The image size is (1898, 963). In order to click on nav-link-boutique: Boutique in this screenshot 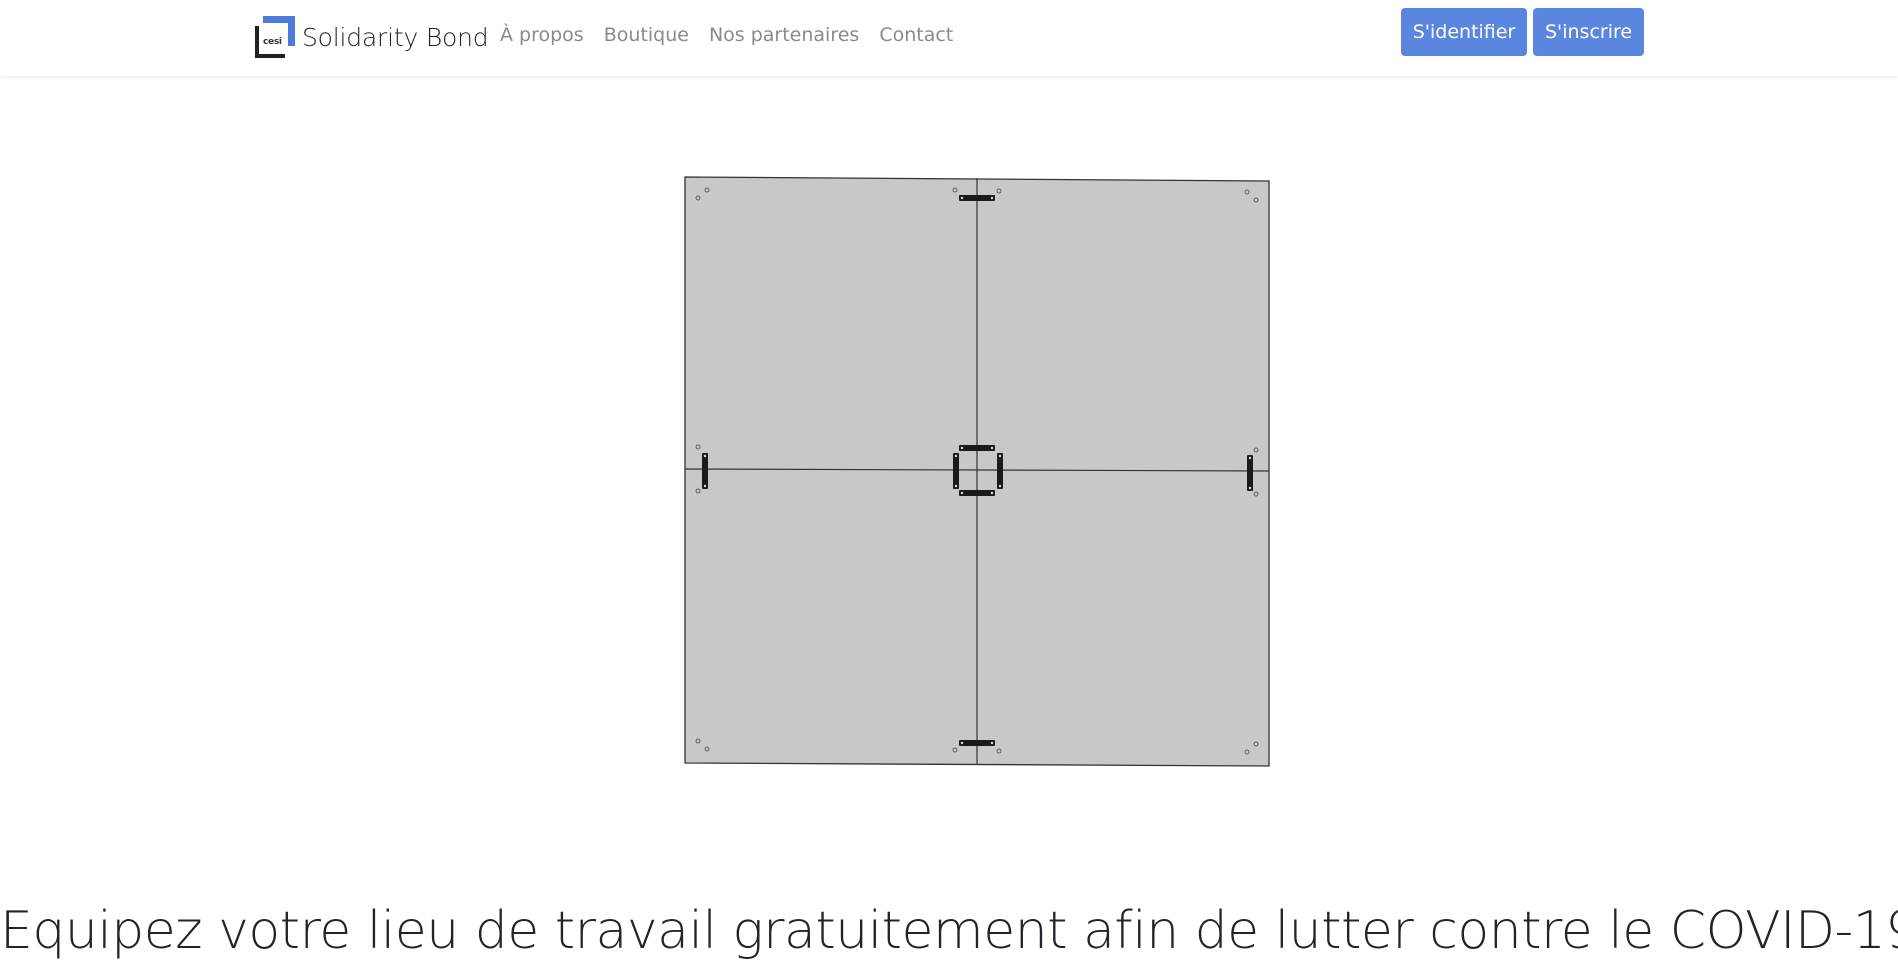, I will do `click(646, 35)`.